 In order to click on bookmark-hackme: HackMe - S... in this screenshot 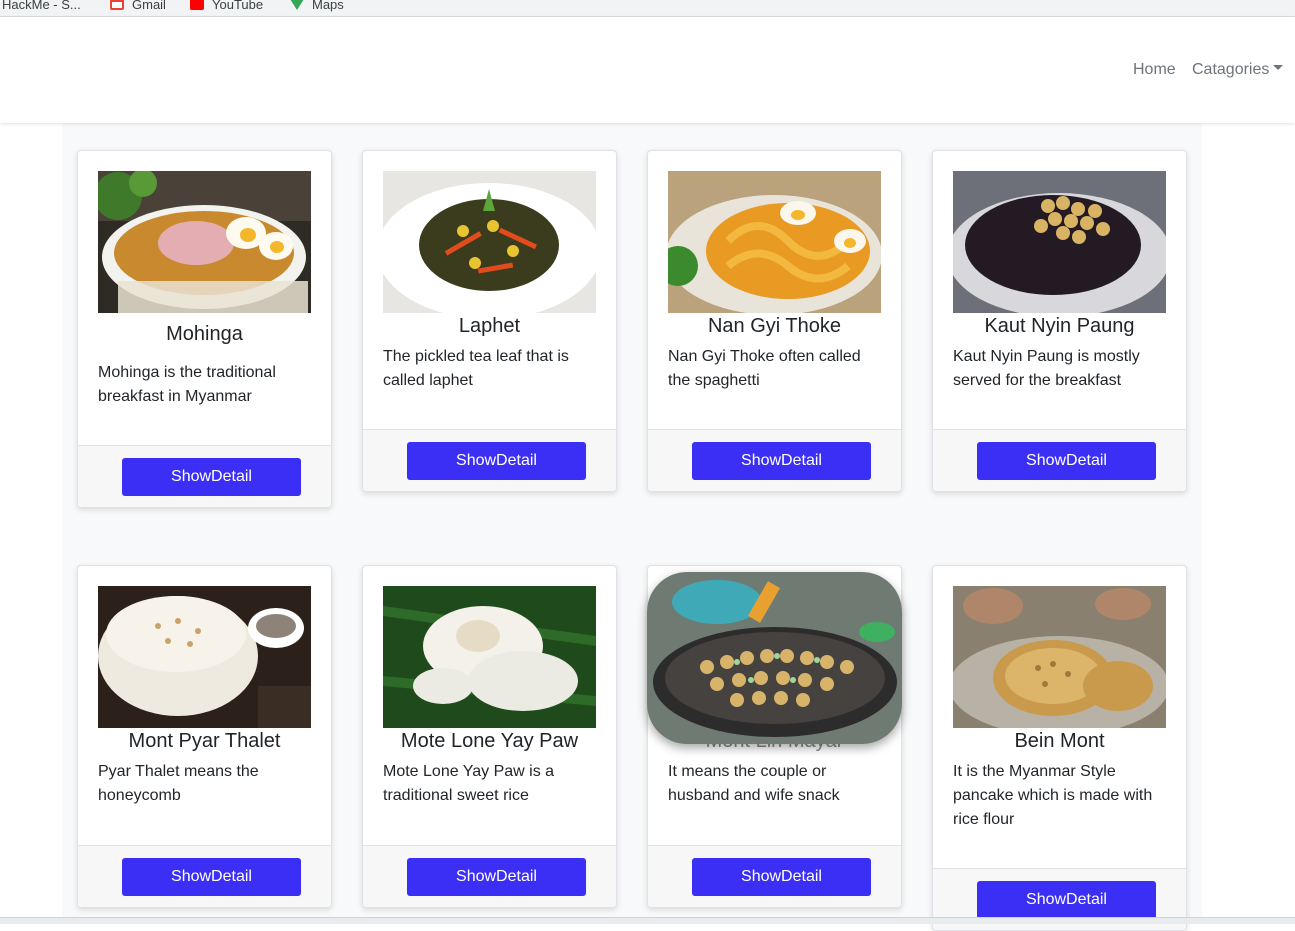, I will do `click(41, 7)`.